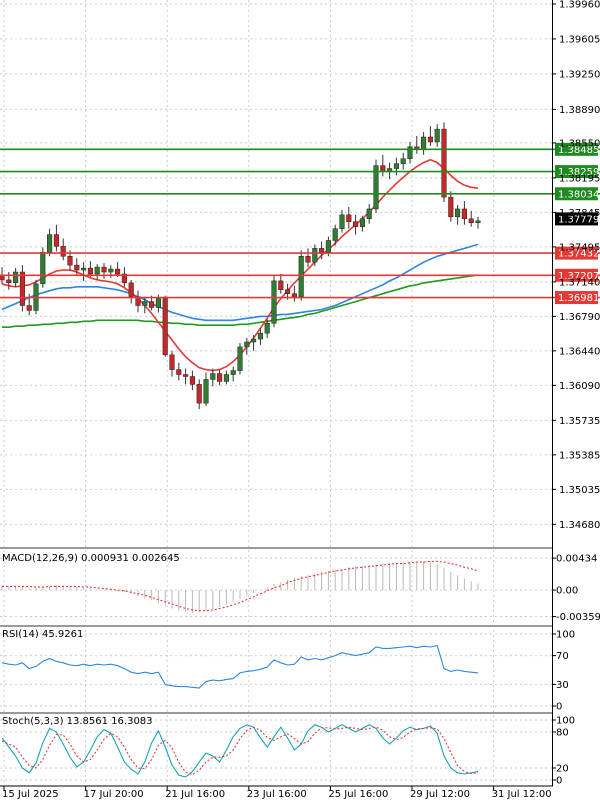 The width and height of the screenshot is (600, 802). Describe the element at coordinates (578, 617) in the screenshot. I see `macd-tick-label-2: -0.003597` at that location.